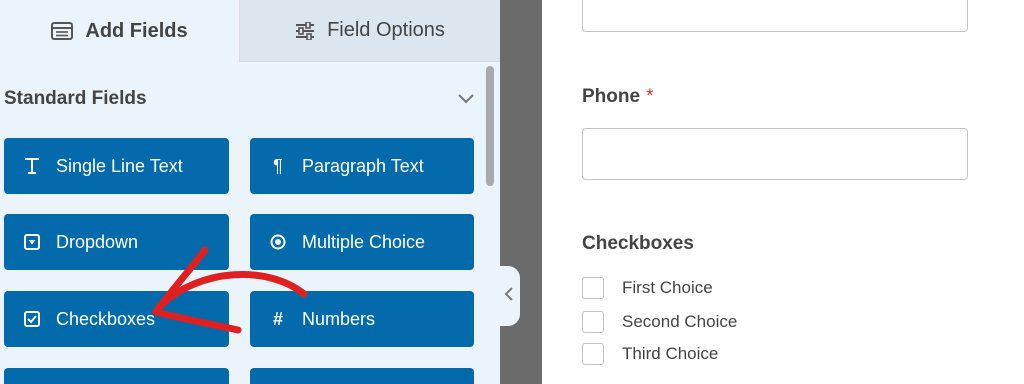  I want to click on panel-tabs: Add Fields Field Options, so click(250, 31).